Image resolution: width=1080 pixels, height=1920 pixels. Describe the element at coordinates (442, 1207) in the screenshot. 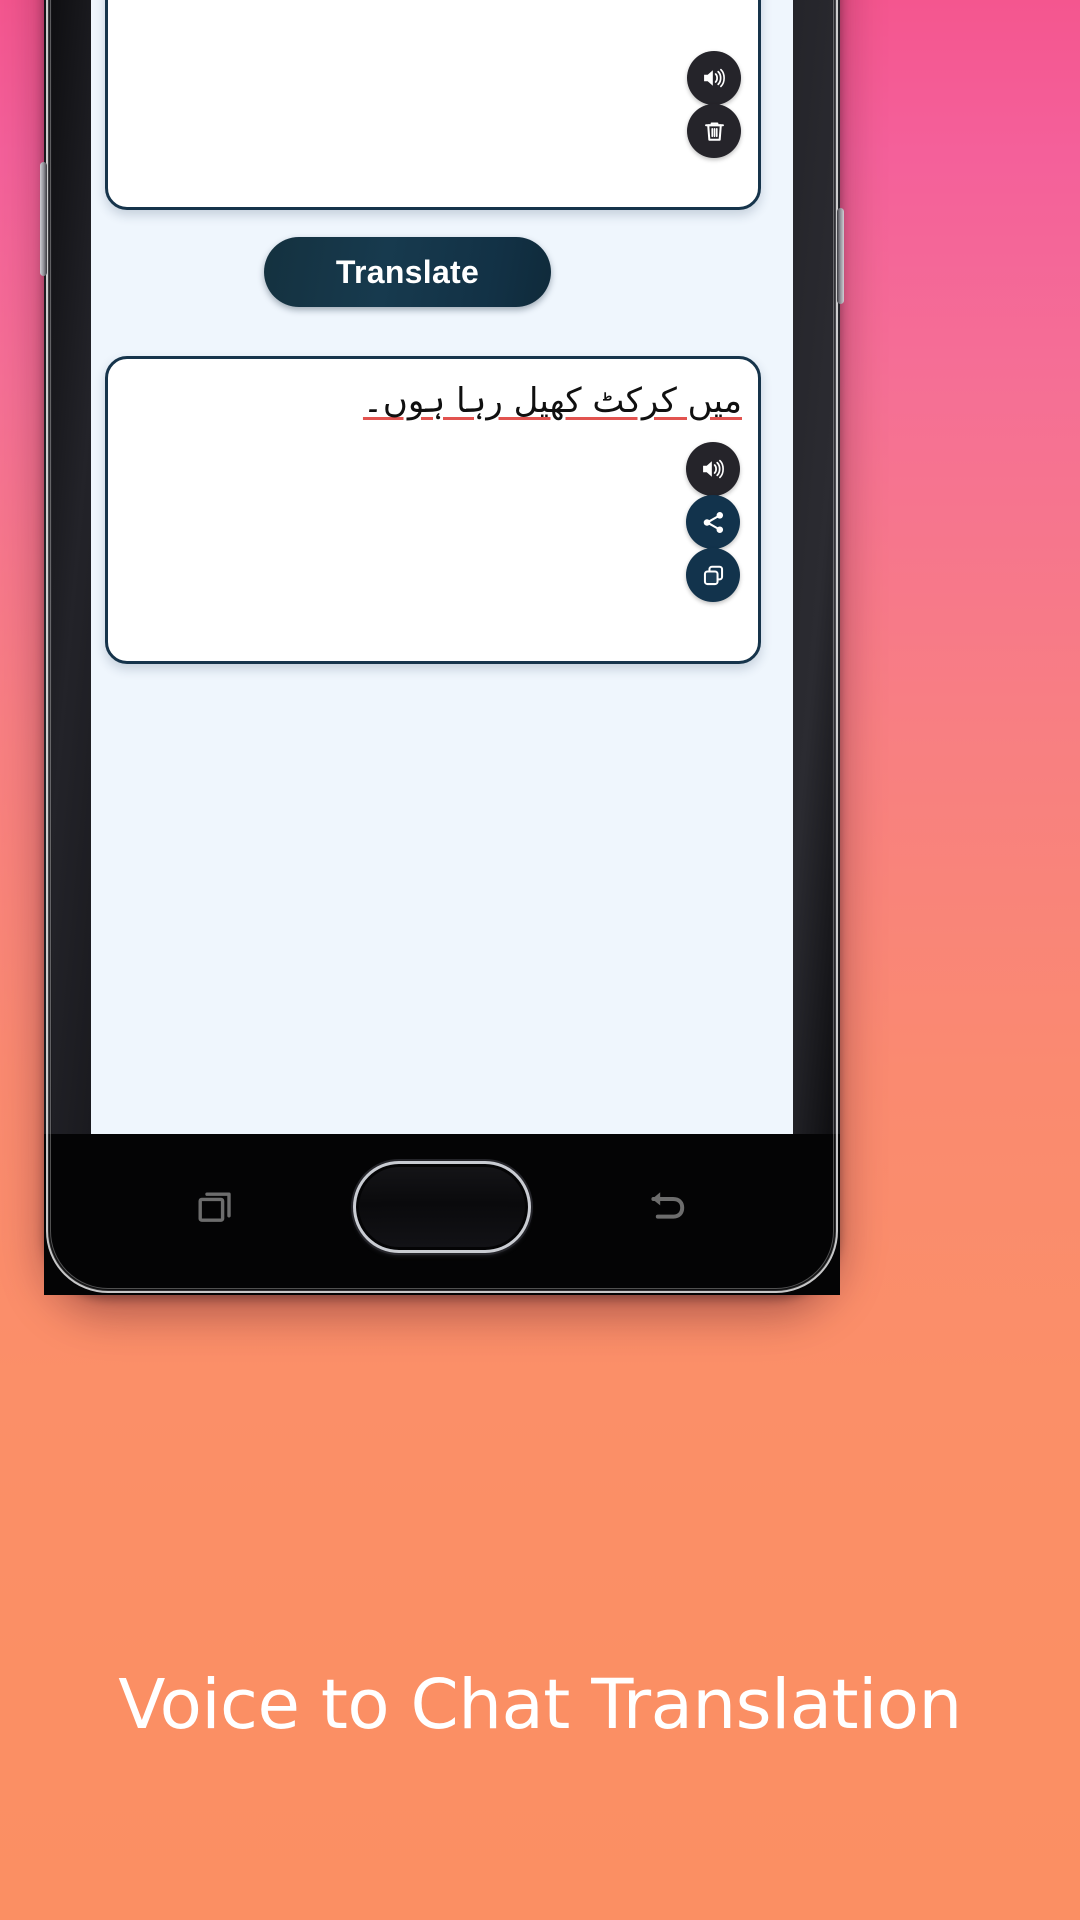

I see `home-button` at that location.